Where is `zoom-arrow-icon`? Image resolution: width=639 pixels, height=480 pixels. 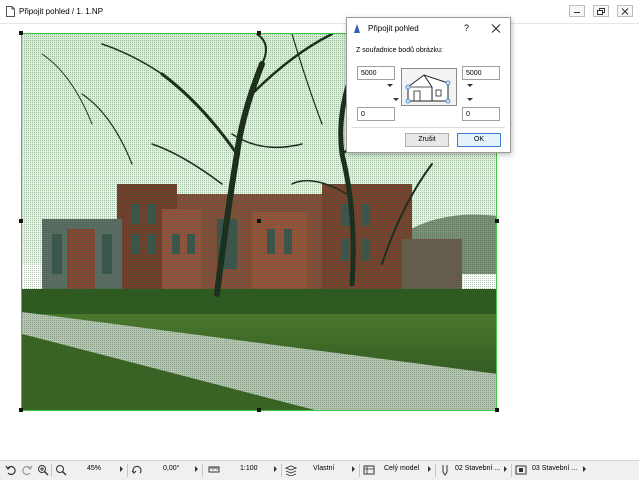 zoom-arrow-icon is located at coordinates (121, 469).